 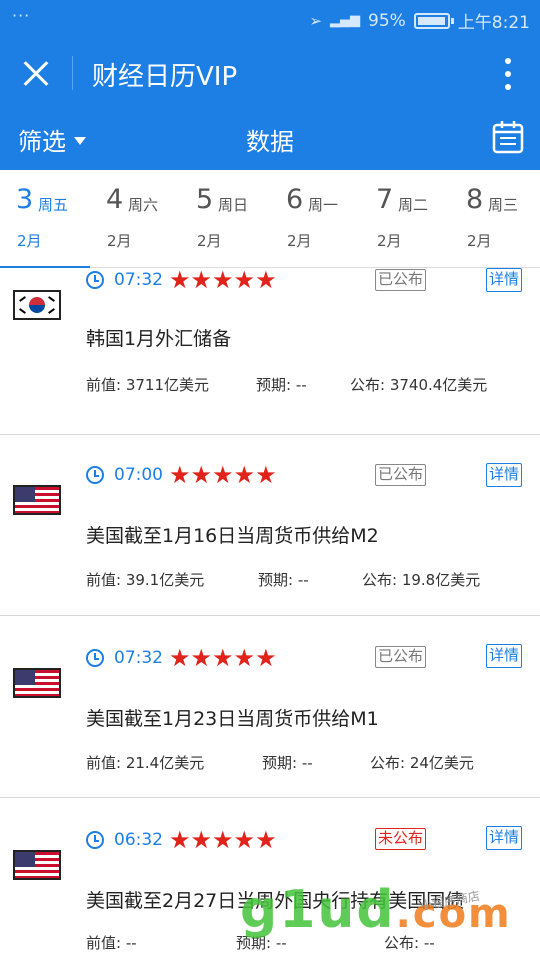 I want to click on page-title: 财经日历VIP, so click(x=165, y=77).